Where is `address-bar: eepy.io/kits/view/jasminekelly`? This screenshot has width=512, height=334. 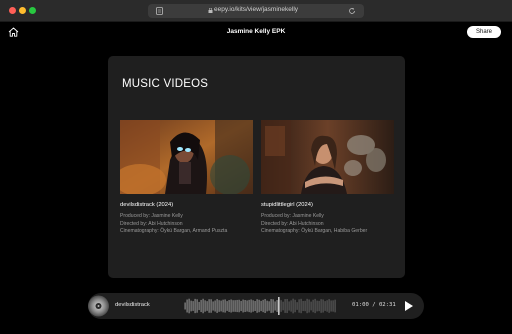
address-bar: eepy.io/kits/view/jasminekelly is located at coordinates (256, 11).